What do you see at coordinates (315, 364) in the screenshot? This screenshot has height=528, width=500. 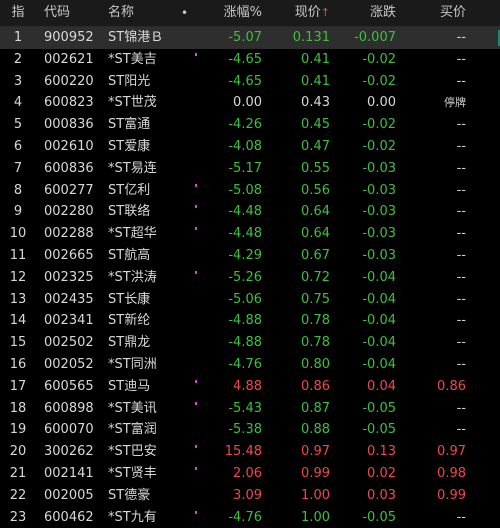 I see `price: 0.80` at bounding box center [315, 364].